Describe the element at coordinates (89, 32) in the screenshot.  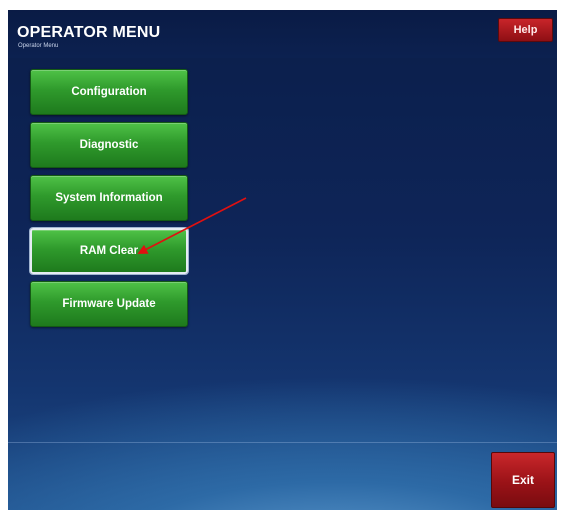
I see `page-title: OPERATOR MENU` at that location.